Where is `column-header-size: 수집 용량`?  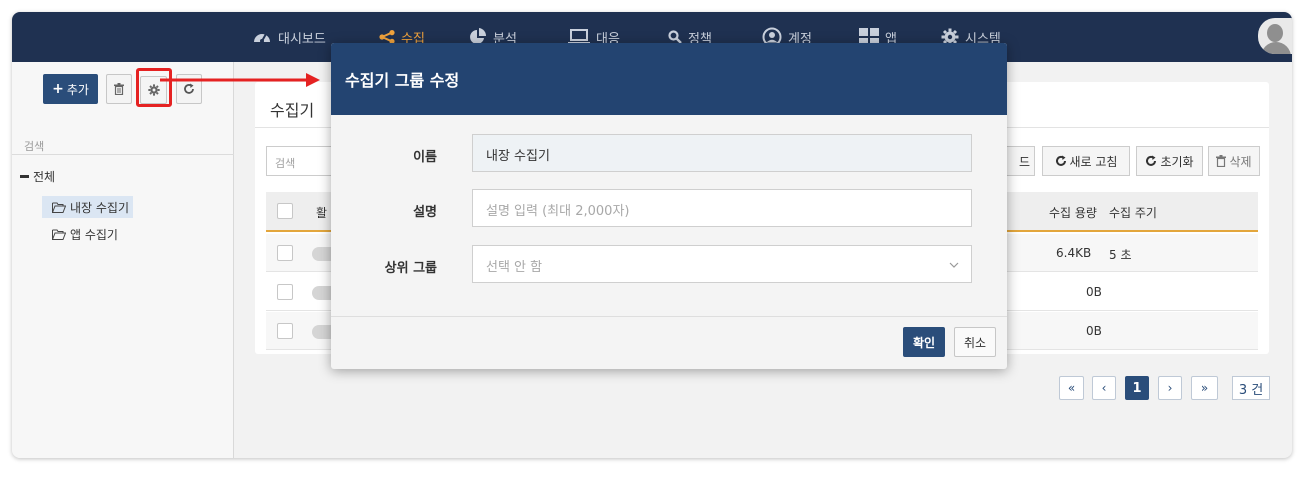
column-header-size: 수집 용량 is located at coordinates (1073, 212).